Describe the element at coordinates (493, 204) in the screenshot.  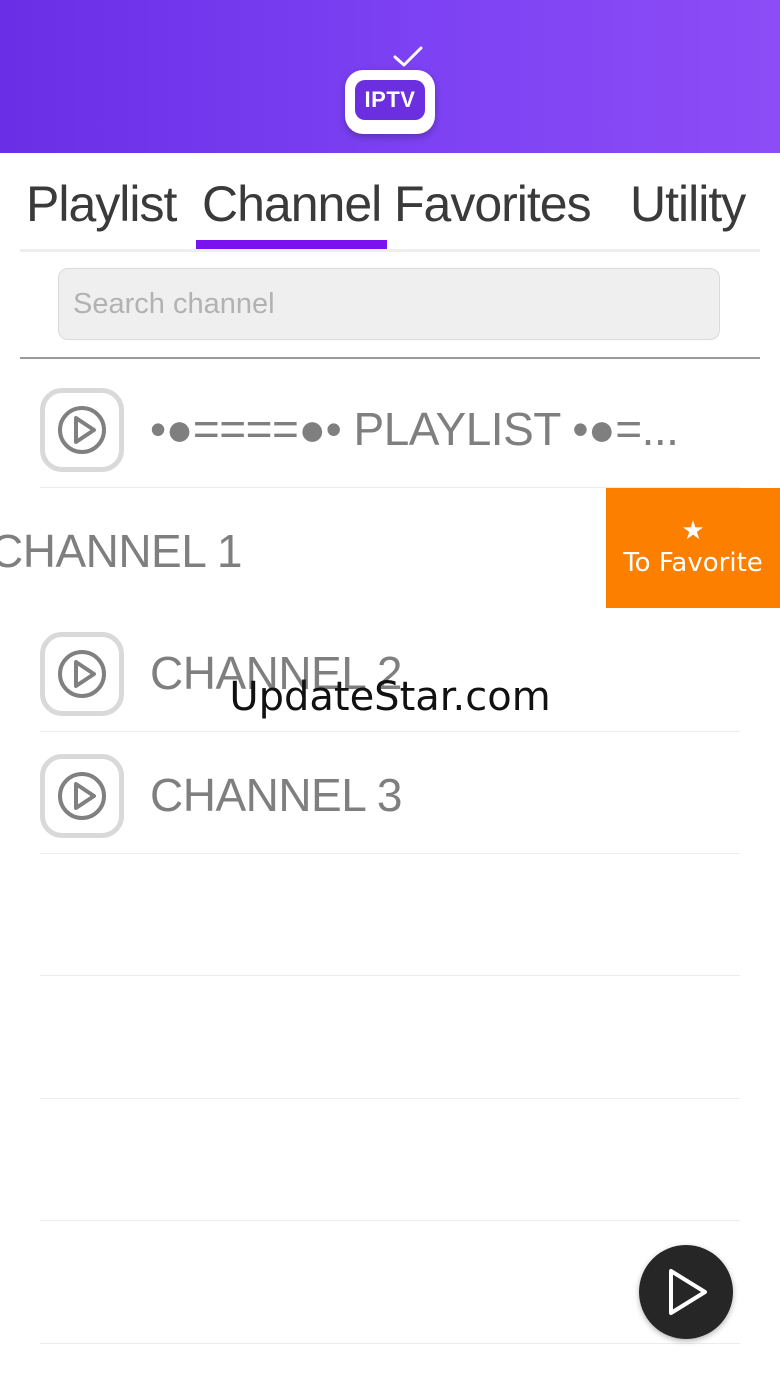
I see `tab-favorites: Favorites` at that location.